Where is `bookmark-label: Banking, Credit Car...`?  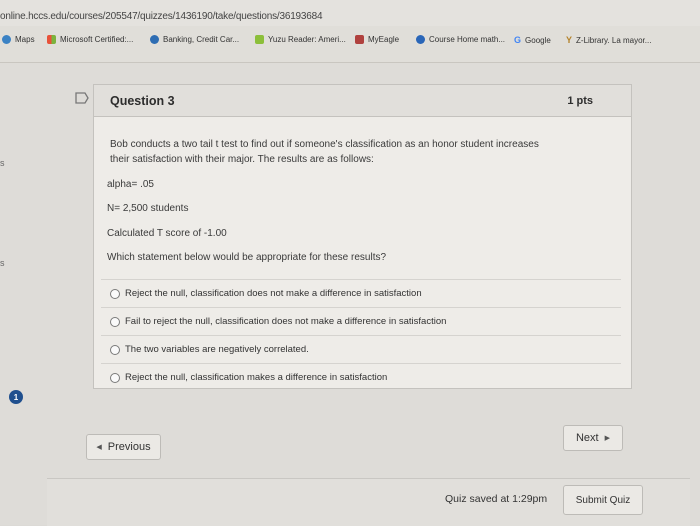 bookmark-label: Banking, Credit Car... is located at coordinates (201, 39).